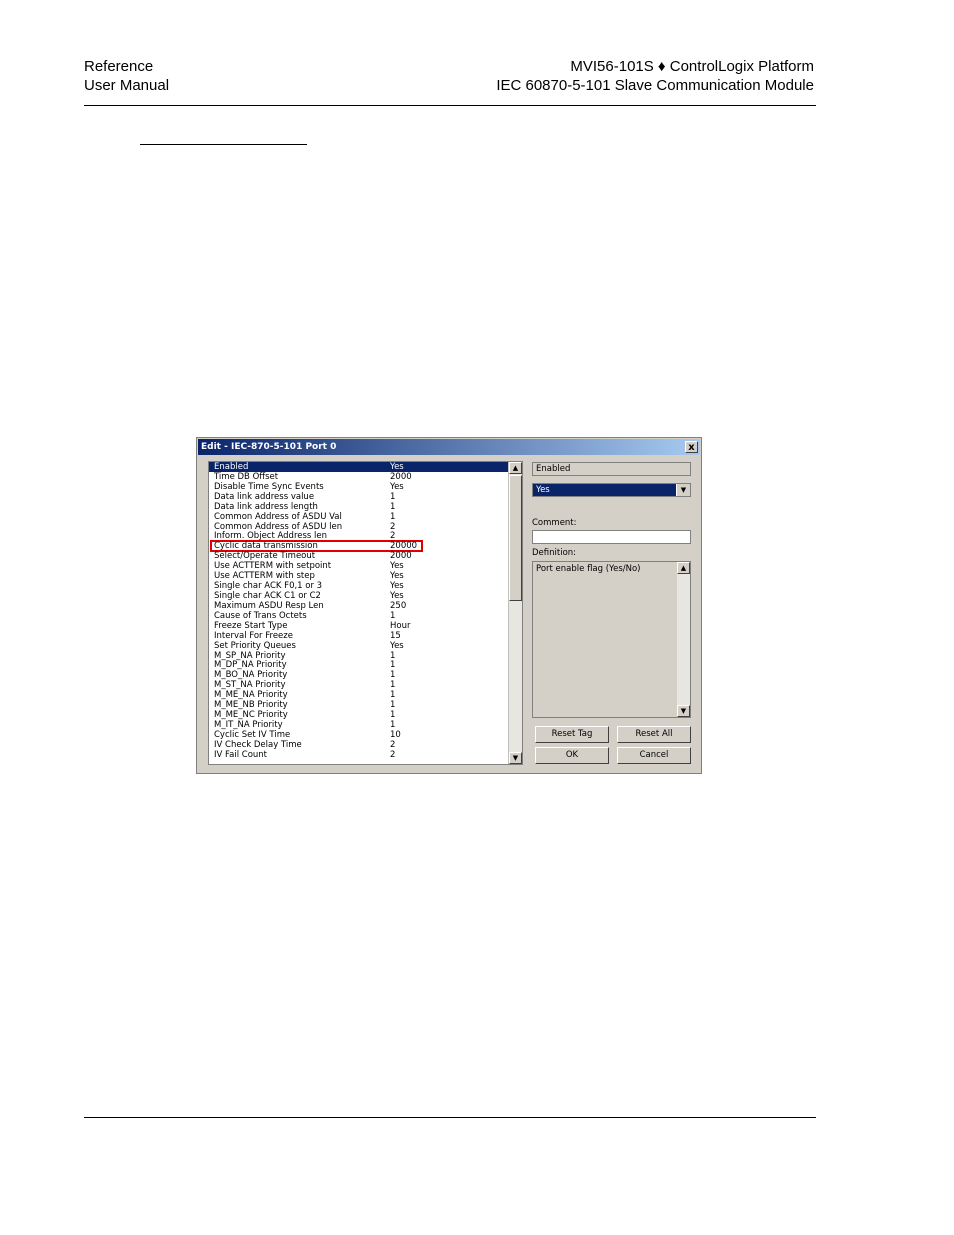 This screenshot has height=1235, width=954. Describe the element at coordinates (588, 569) in the screenshot. I see `definition-text: Port enable flag (Yes/No)` at that location.